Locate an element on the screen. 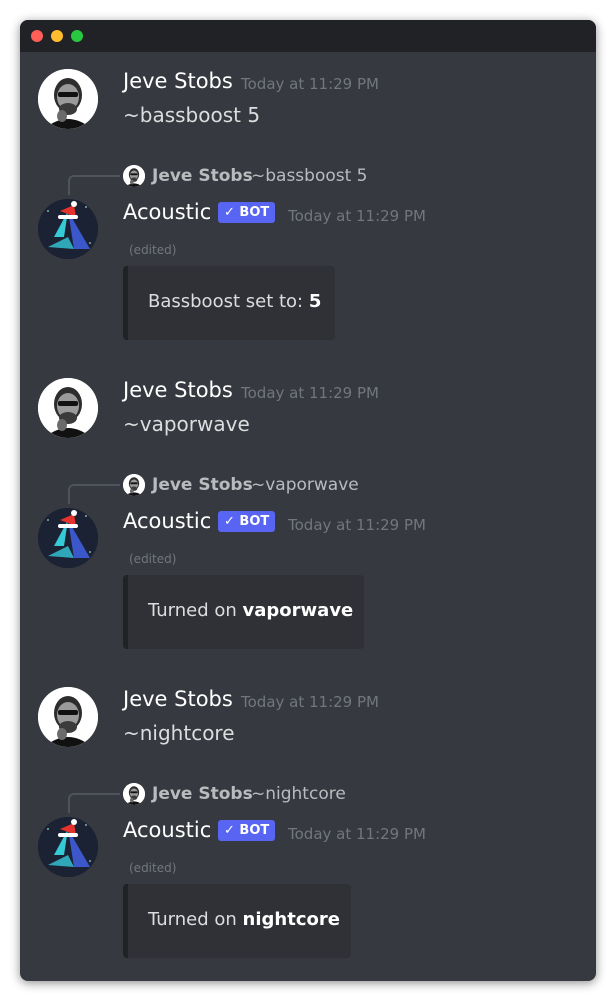 This screenshot has width=616, height=1001. embed-description: Turned on vaporwave is located at coordinates (251, 610).